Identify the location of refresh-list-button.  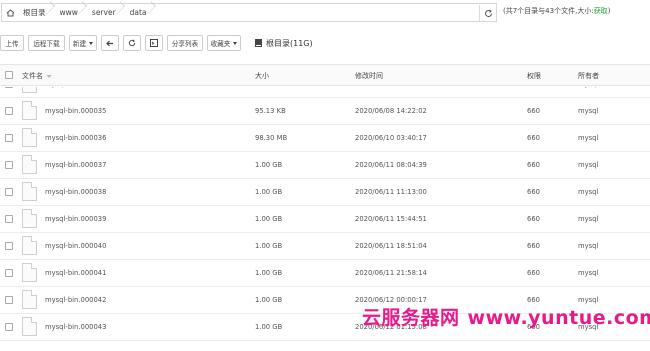
(132, 43).